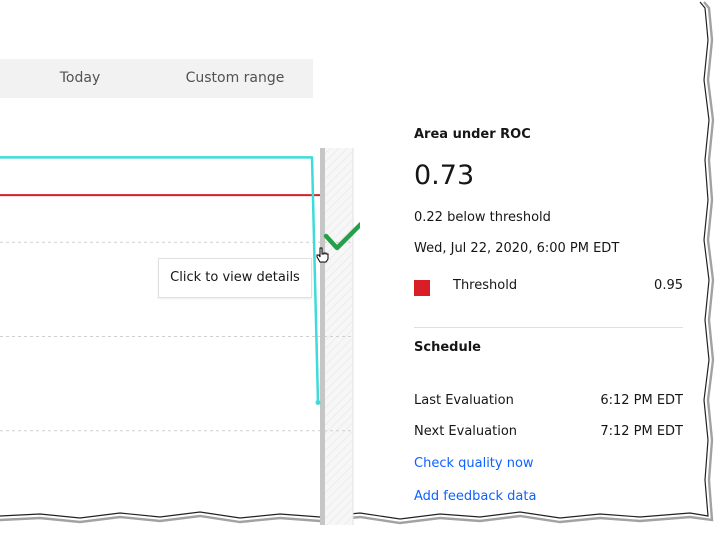  Describe the element at coordinates (464, 400) in the screenshot. I see `last-evaluation-label: Last Evaluation` at that location.